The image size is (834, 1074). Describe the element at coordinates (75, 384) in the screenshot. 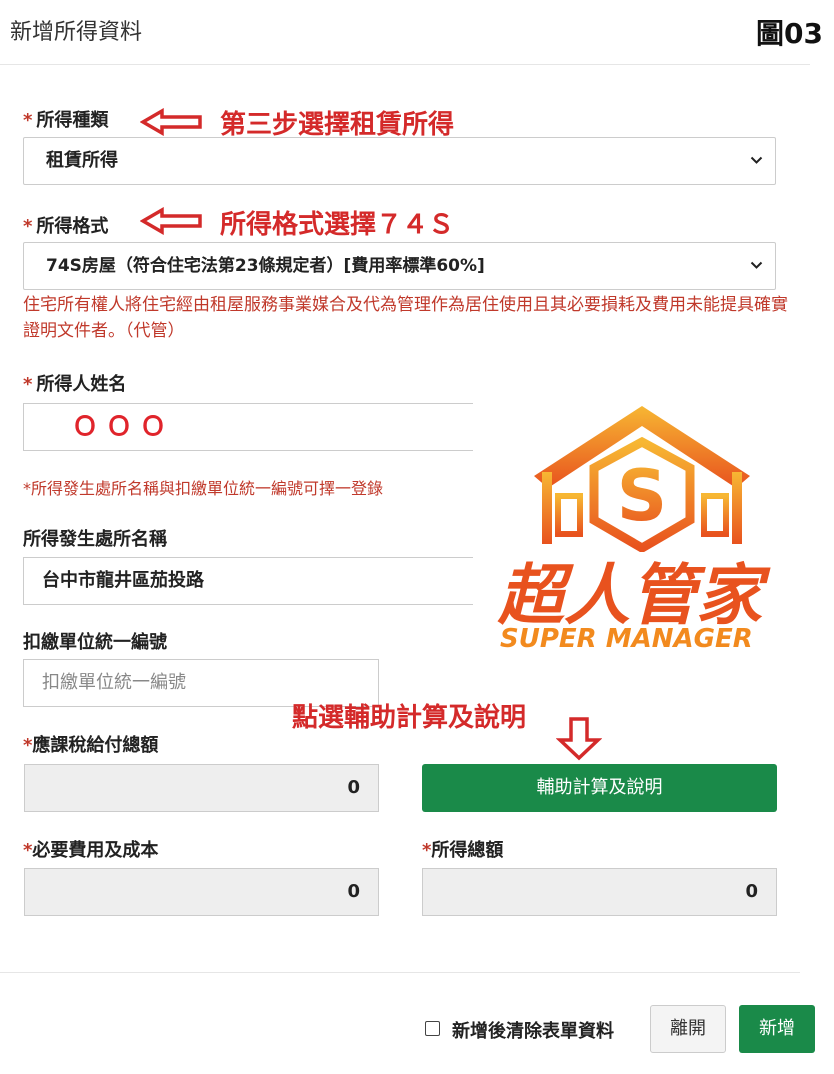

I see `payee-name-label: * 所得人姓名` at that location.